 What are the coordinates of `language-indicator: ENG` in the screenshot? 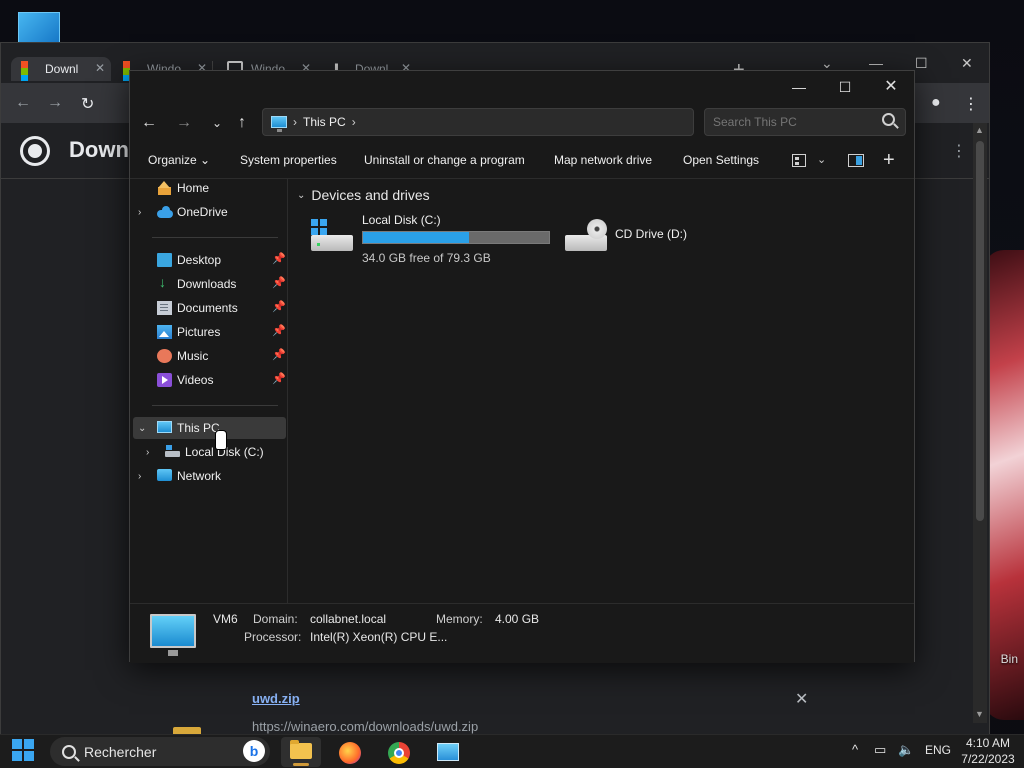 It's located at (938, 750).